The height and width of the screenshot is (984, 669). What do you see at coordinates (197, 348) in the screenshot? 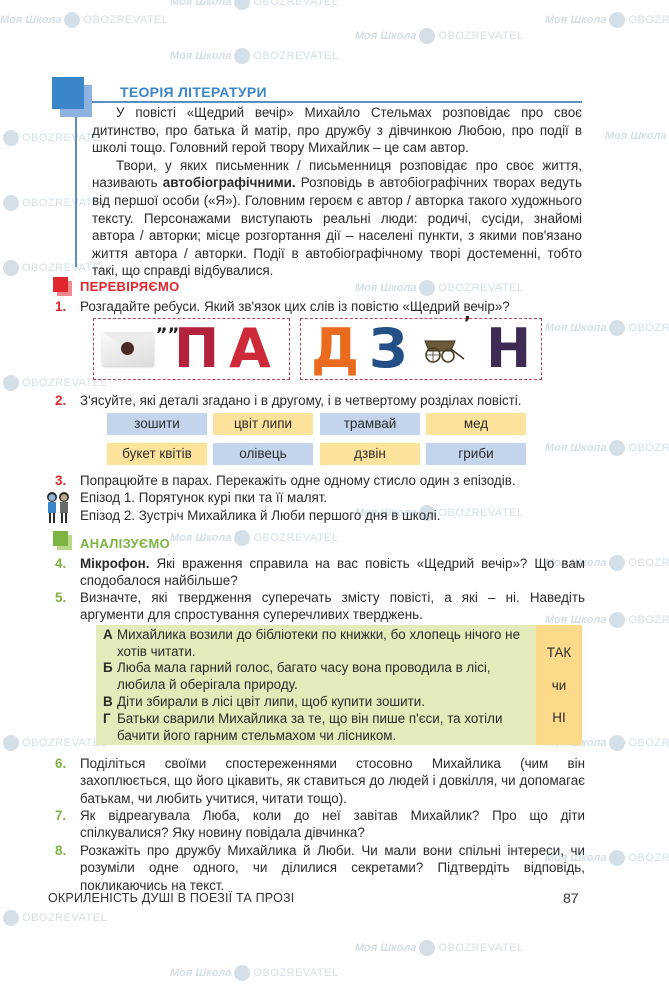
I see `rebus-letter: П` at bounding box center [197, 348].